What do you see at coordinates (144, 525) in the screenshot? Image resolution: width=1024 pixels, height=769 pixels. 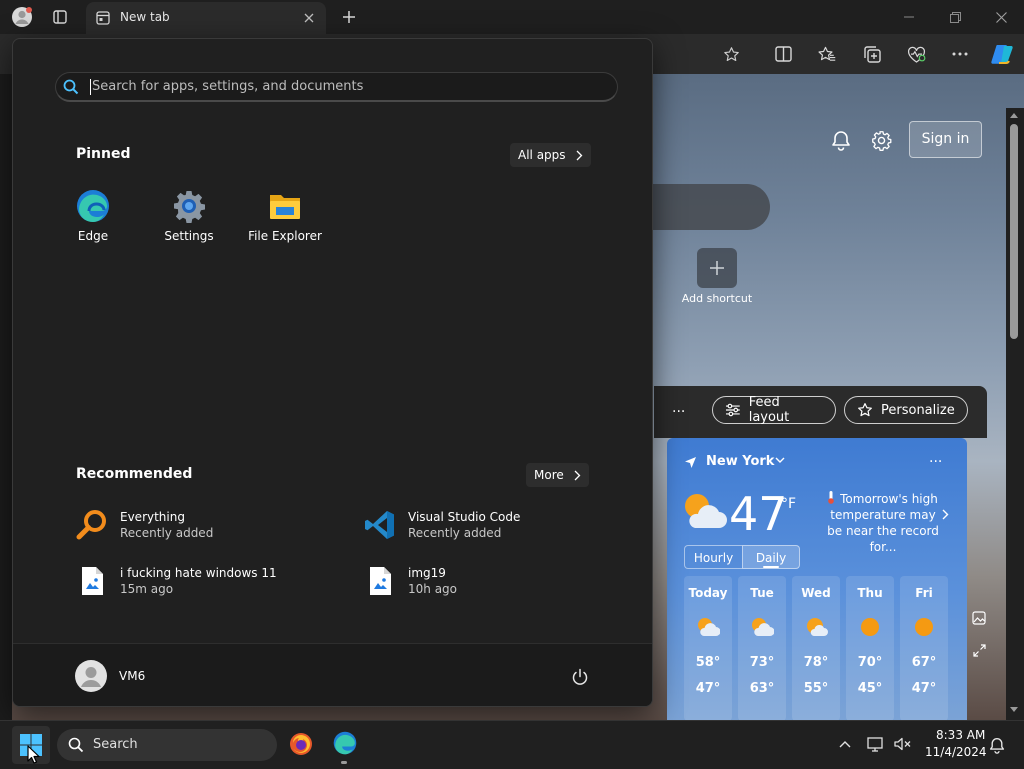 I see `recommended-item: Everything Recently added` at bounding box center [144, 525].